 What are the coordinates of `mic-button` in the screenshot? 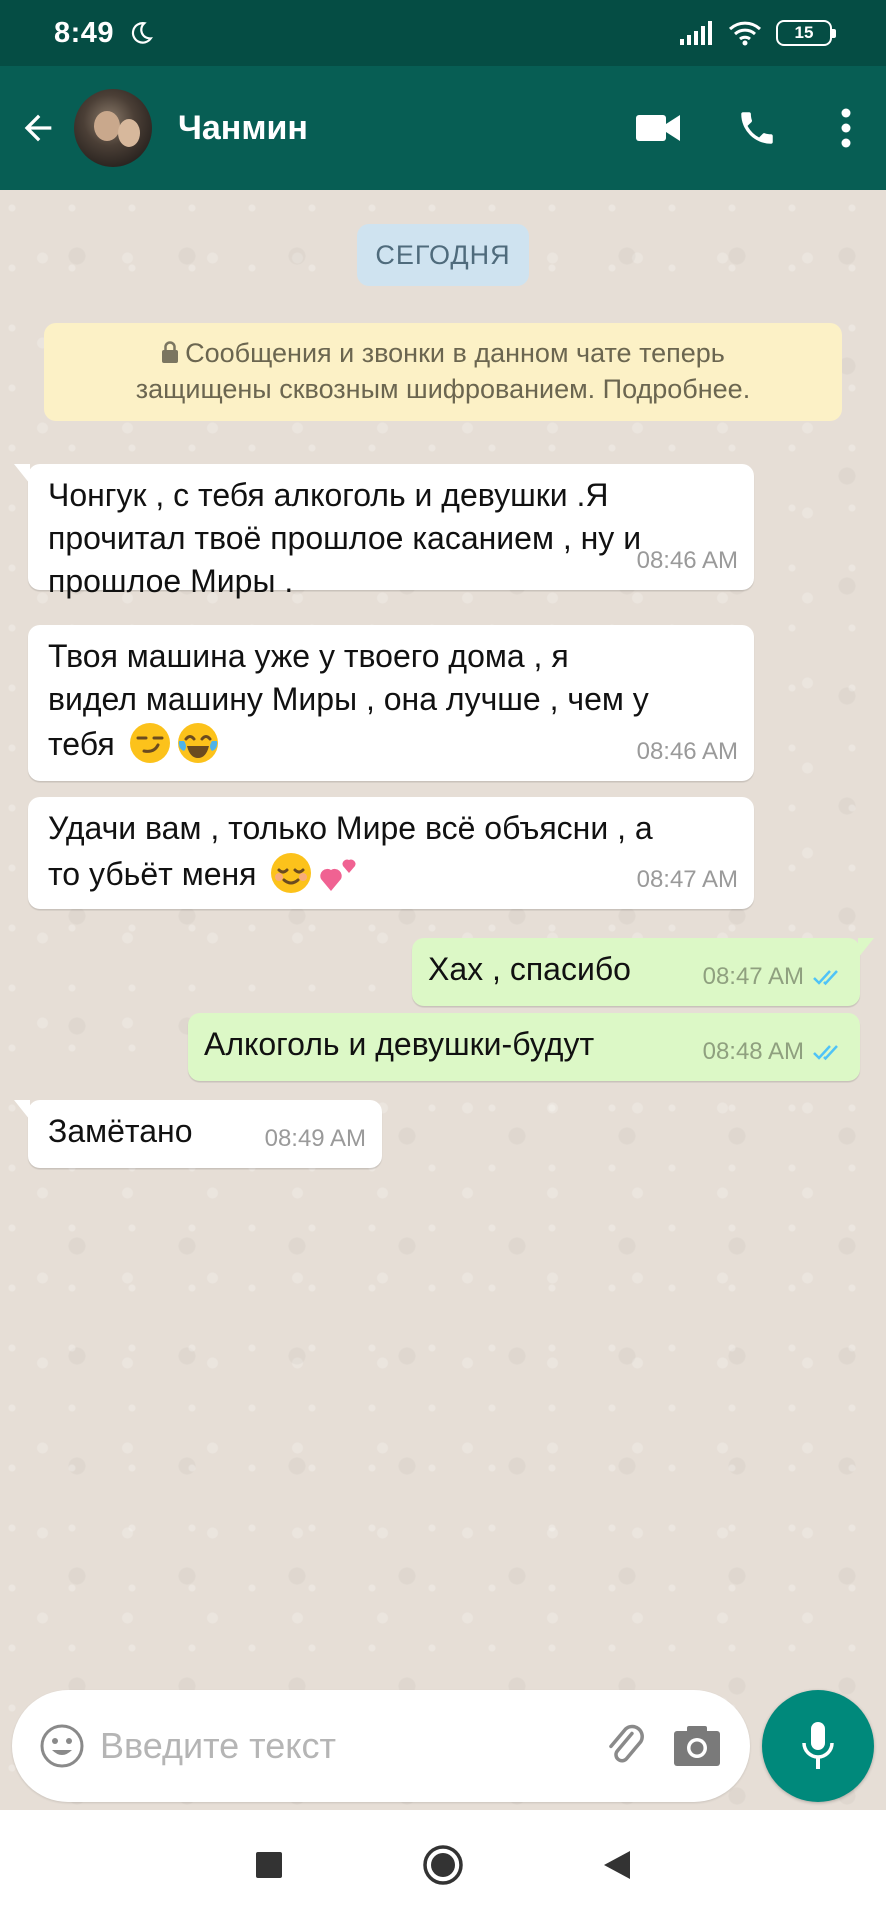 It's located at (818, 1746).